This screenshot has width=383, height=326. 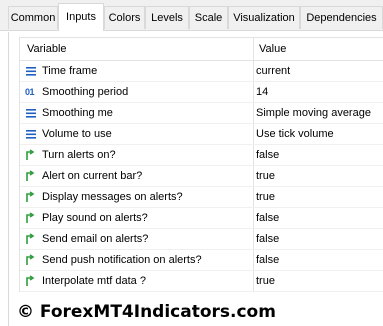 What do you see at coordinates (92, 176) in the screenshot?
I see `parameter-name: Alert on current bar?` at bounding box center [92, 176].